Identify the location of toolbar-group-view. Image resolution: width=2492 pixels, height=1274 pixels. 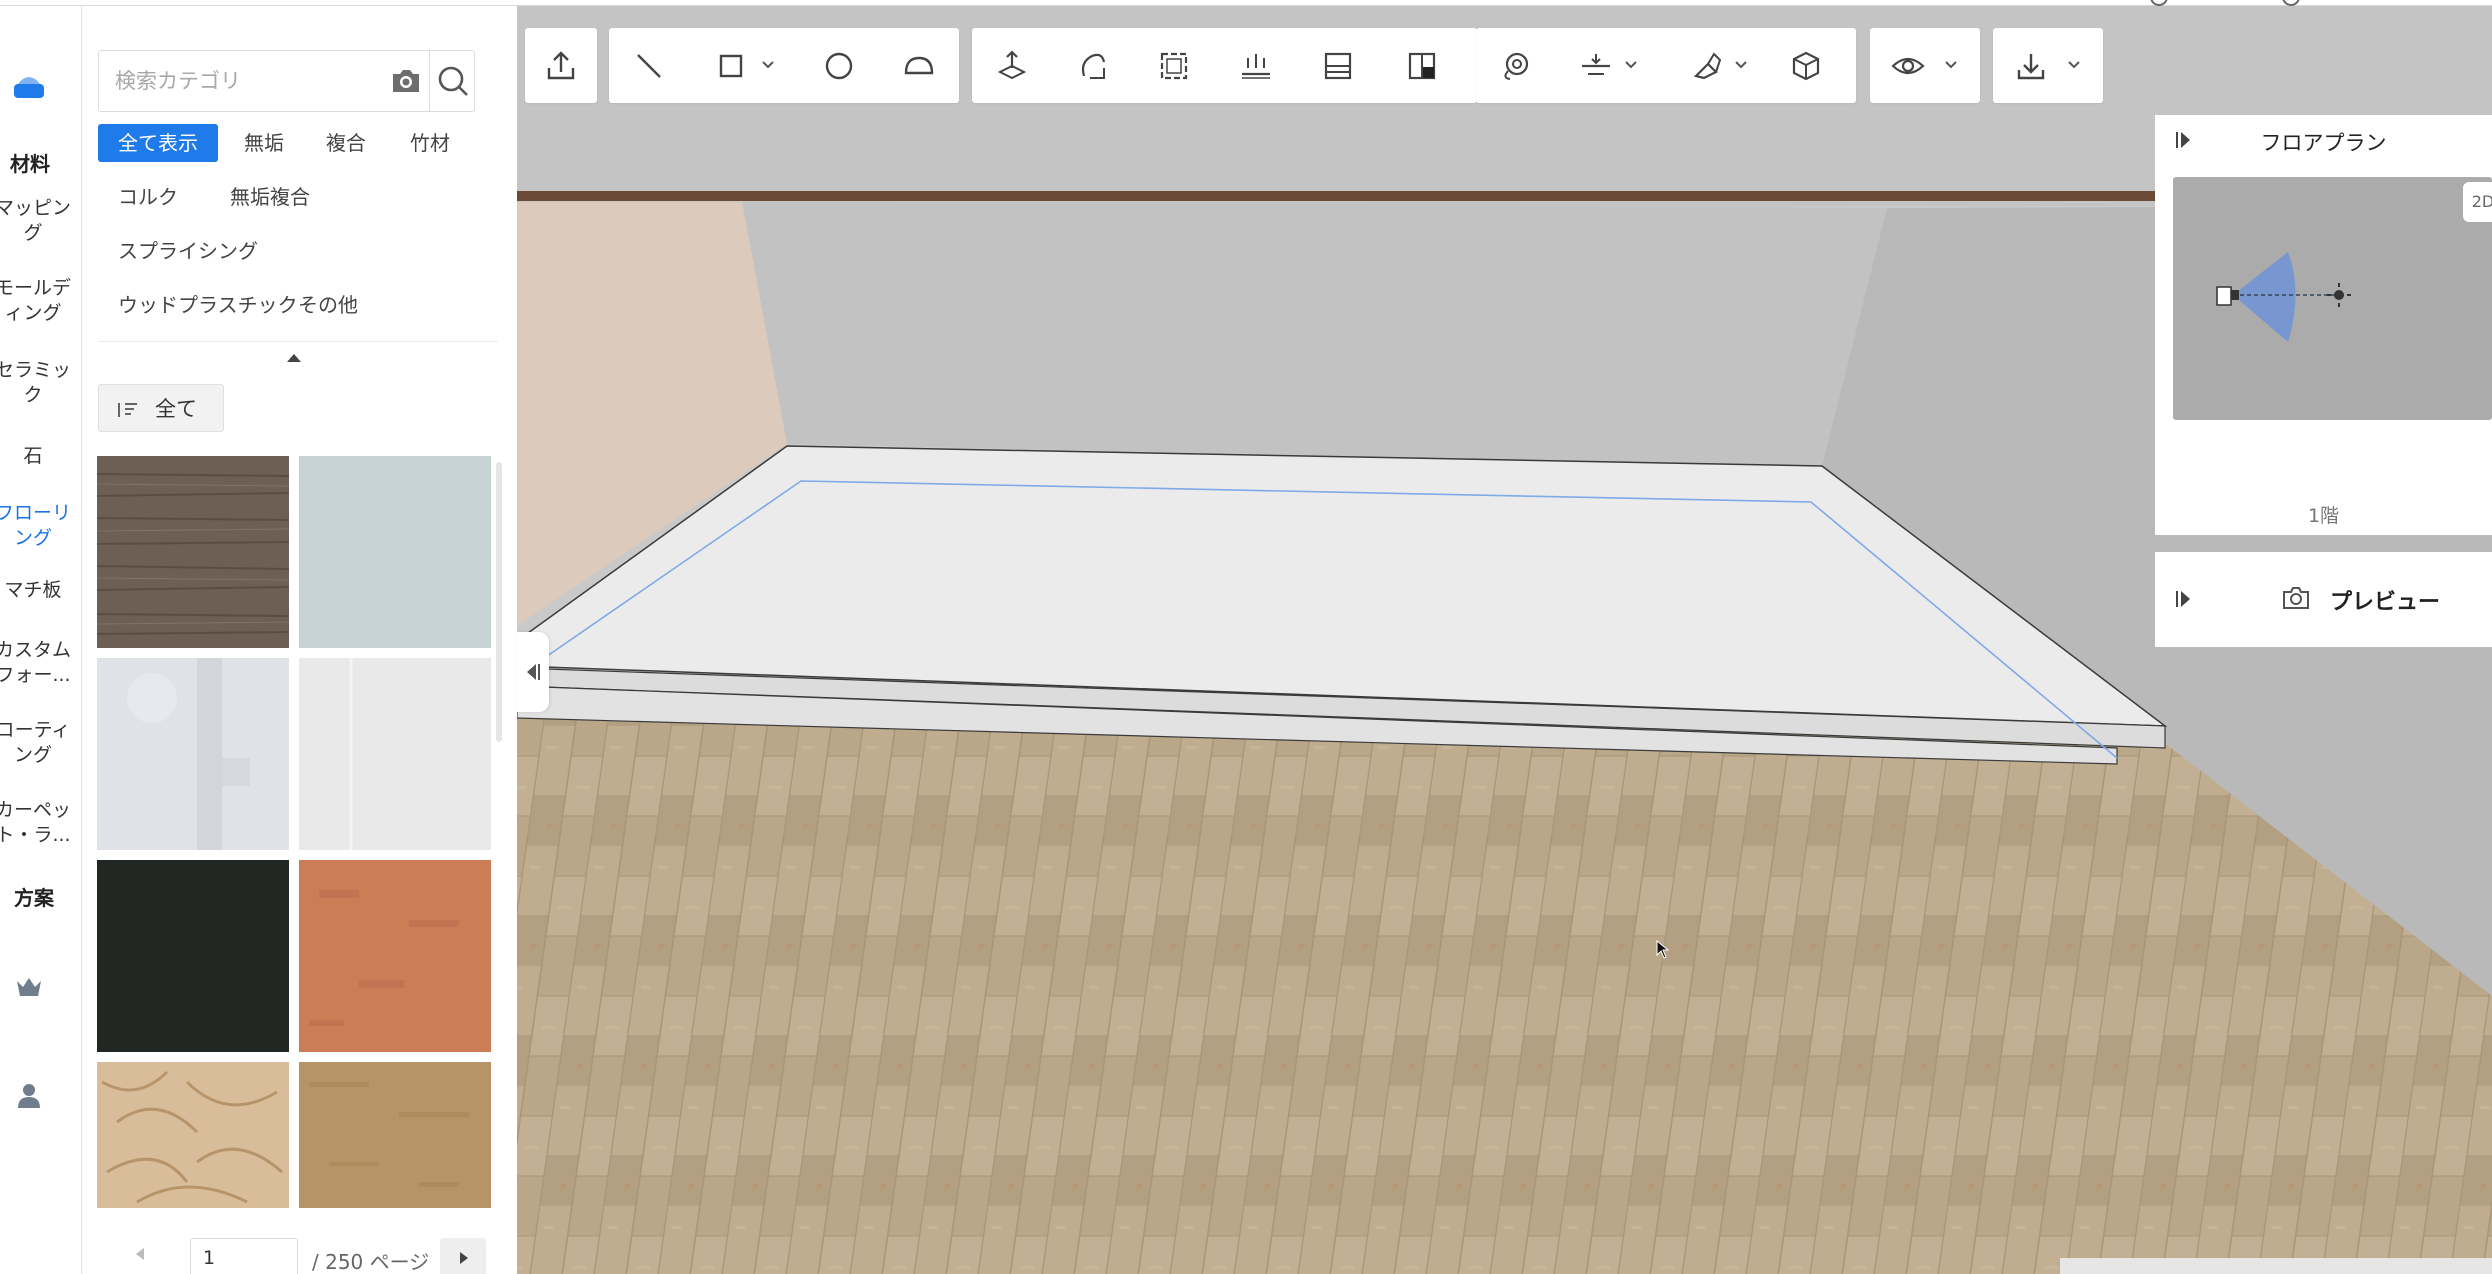
(1925, 65).